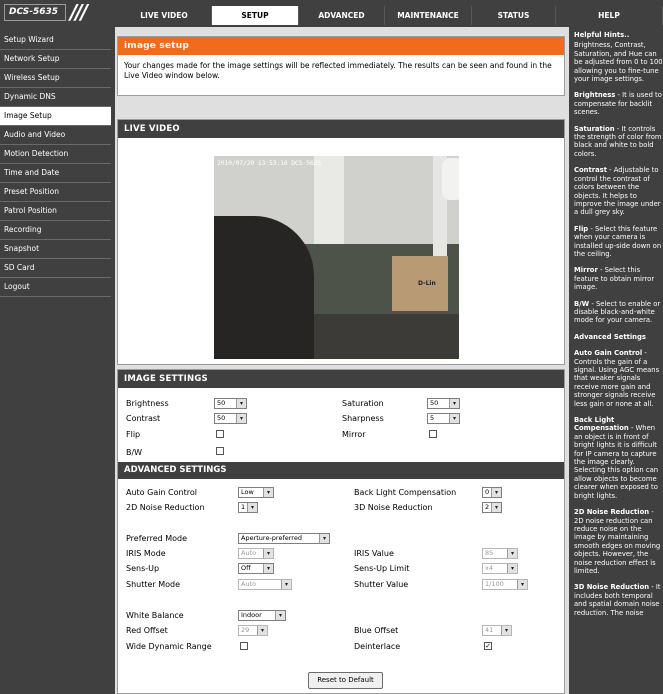  I want to click on red-offset-select: 29, so click(253, 630).